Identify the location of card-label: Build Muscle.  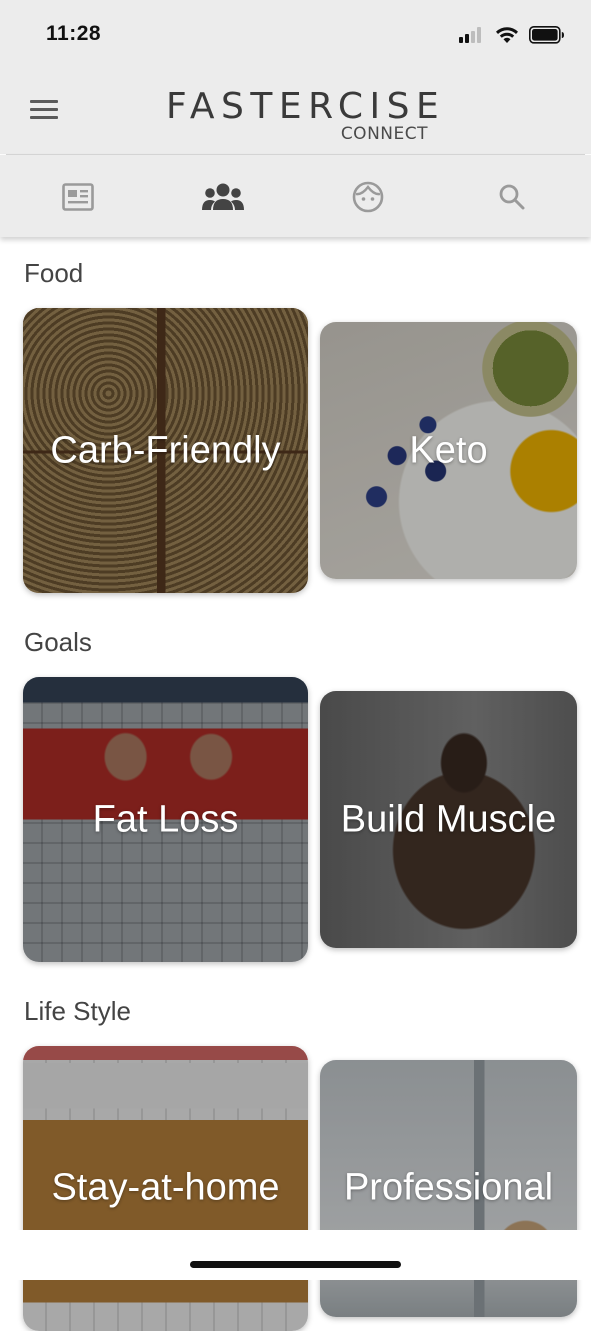
(448, 819).